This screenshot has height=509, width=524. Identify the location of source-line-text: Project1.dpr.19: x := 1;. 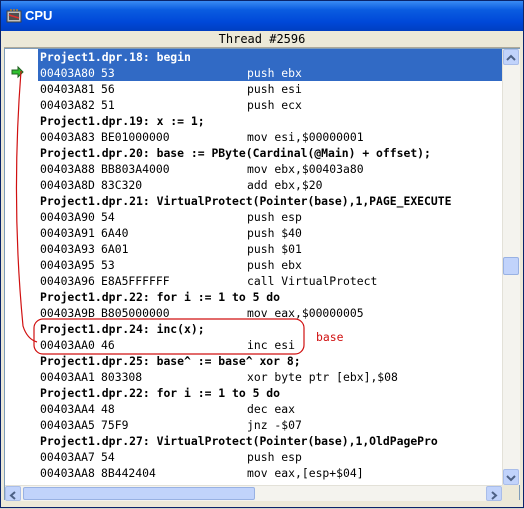
(122, 121).